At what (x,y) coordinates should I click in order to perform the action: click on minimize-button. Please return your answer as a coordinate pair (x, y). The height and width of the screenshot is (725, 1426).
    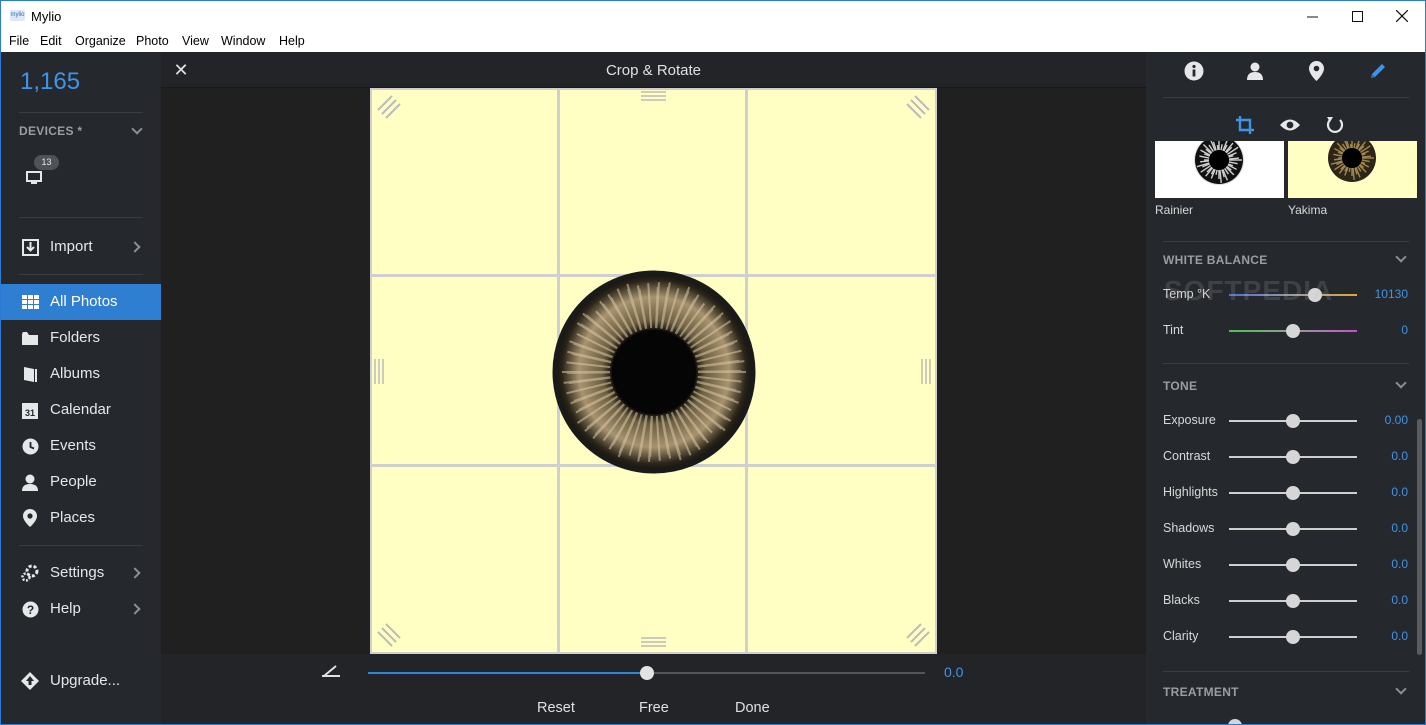
    Looking at the image, I should click on (1312, 16).